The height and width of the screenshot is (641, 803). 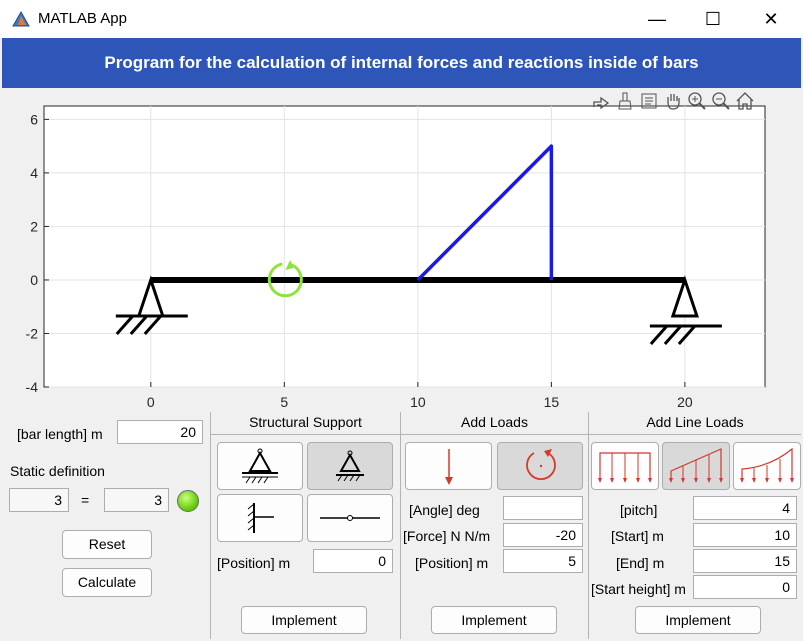 I want to click on reset-button: Reset, so click(x=107, y=544).